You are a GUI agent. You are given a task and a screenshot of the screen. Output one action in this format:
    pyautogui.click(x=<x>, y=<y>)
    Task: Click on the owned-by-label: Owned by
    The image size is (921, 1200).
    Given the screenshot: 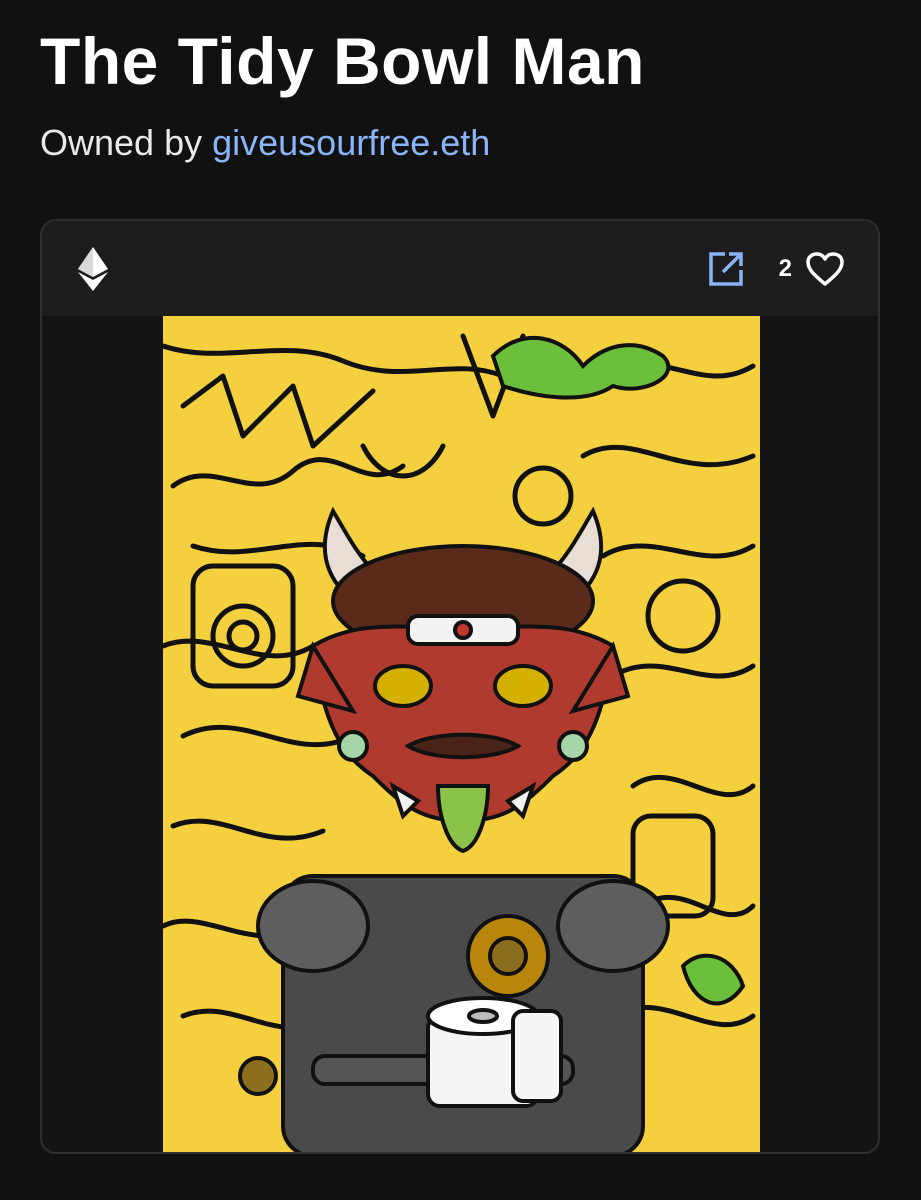 What is the action you would take?
    pyautogui.click(x=121, y=142)
    